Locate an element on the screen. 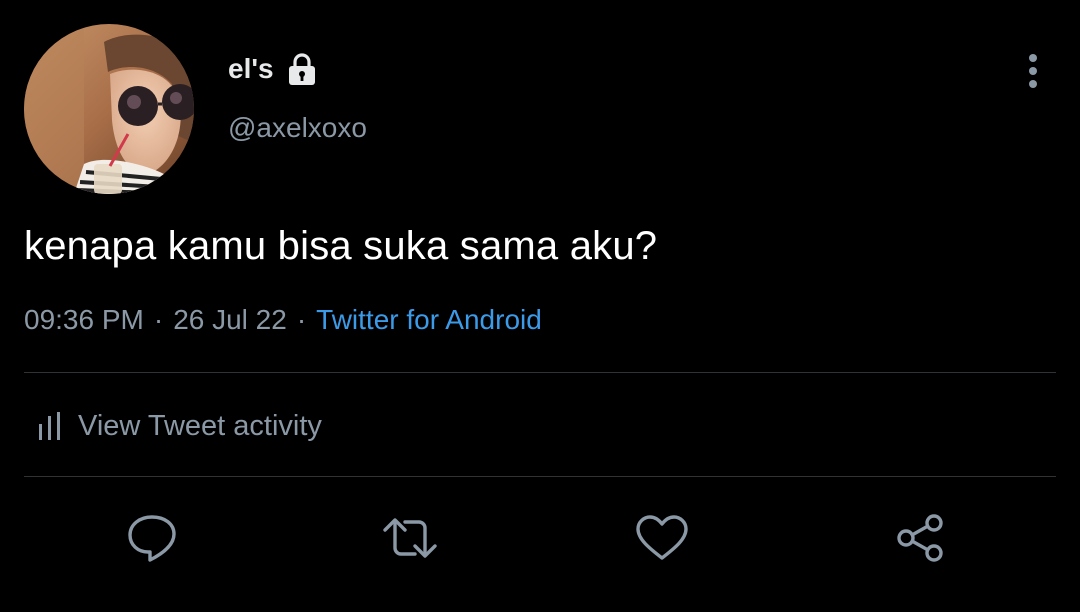  display-name-row: el's is located at coordinates (273, 69).